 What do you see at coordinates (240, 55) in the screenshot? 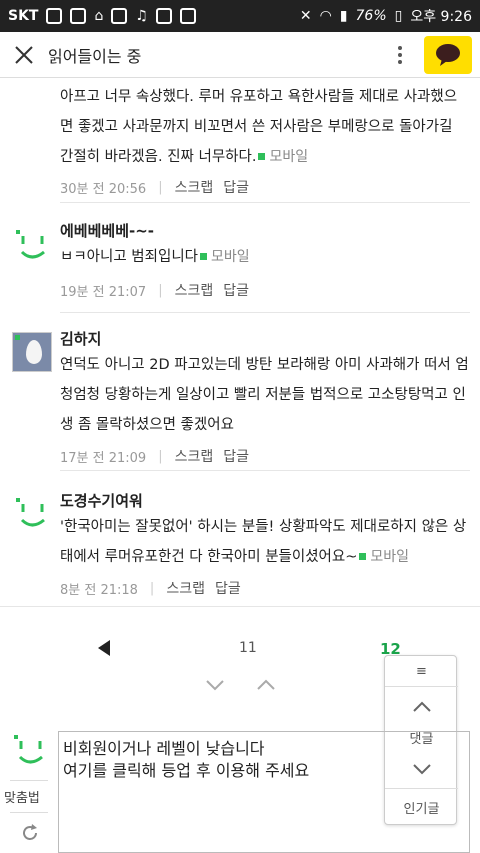
I see `app-bar: 읽어들이는 중` at bounding box center [240, 55].